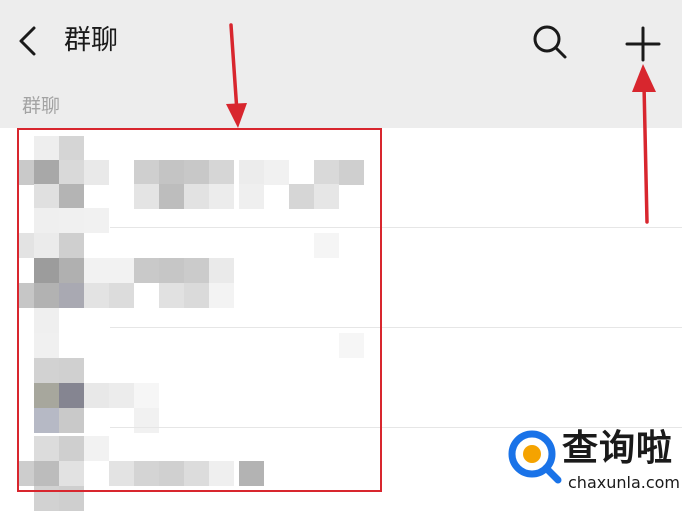 The image size is (682, 528). I want to click on page-title: 群聊, so click(91, 40).